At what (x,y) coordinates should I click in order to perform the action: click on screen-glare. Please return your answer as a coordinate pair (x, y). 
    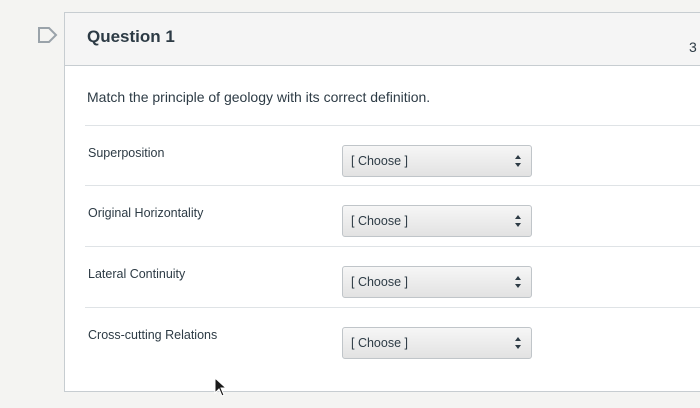
    Looking at the image, I should click on (624, 152).